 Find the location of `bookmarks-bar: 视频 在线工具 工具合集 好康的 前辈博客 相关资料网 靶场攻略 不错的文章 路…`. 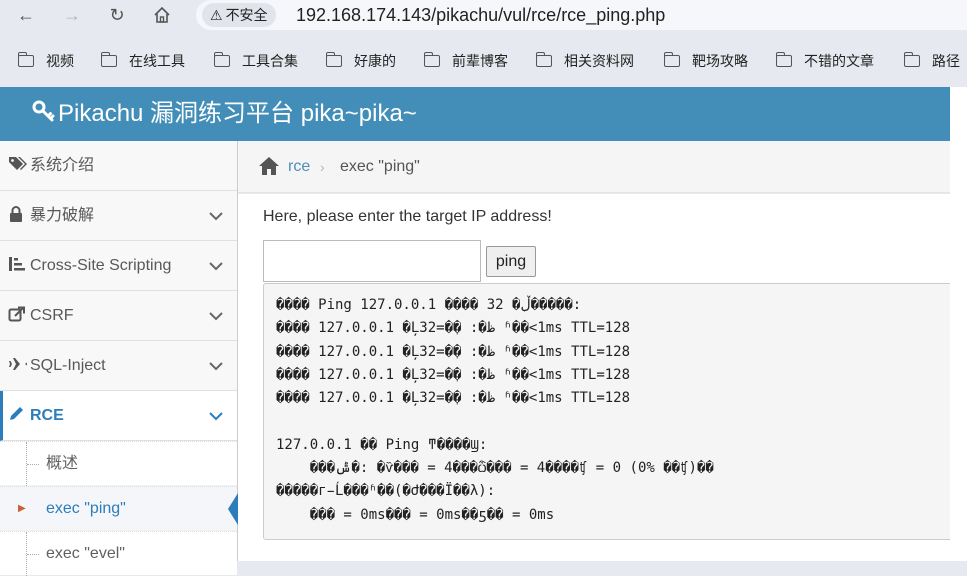

bookmarks-bar: 视频 在线工具 工具合集 好康的 前辈博客 相关资料网 靶场攻略 不错的文章 路… is located at coordinates (483, 61).